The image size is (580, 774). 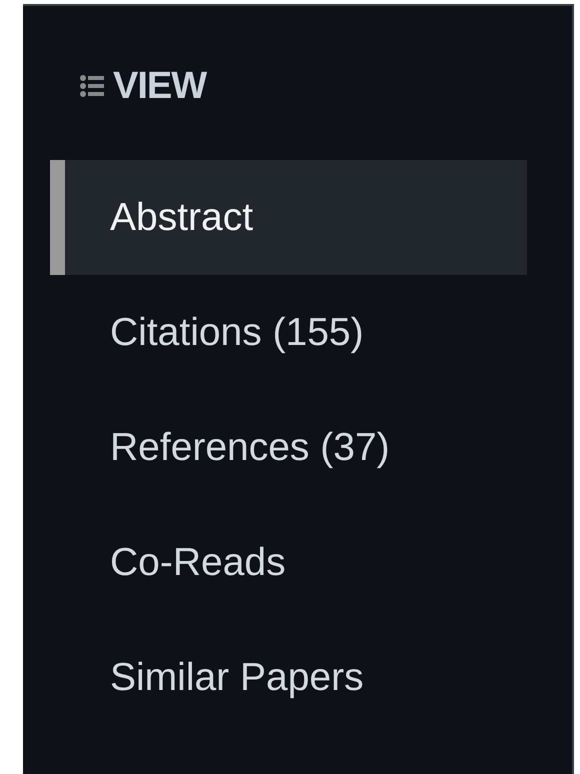 What do you see at coordinates (288, 332) in the screenshot?
I see `nav-item: Citations (155)` at bounding box center [288, 332].